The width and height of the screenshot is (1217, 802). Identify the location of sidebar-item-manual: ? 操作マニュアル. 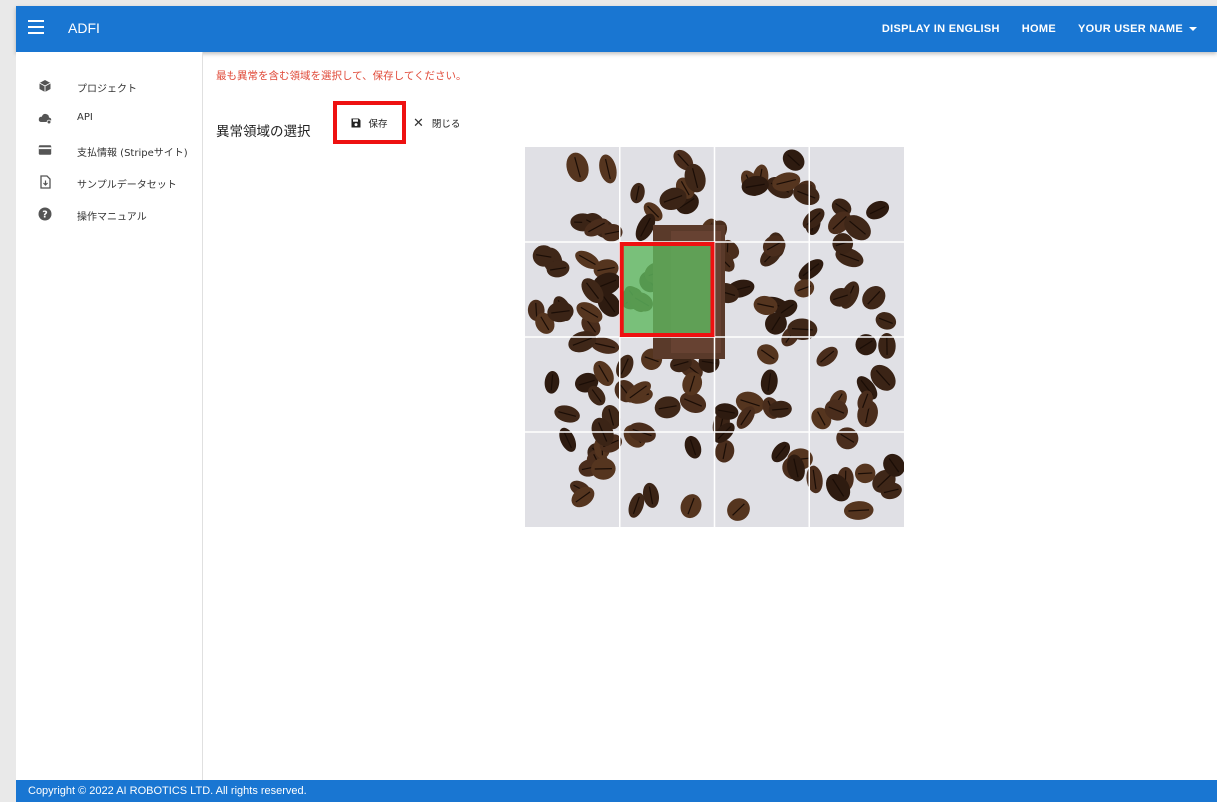
(109, 214).